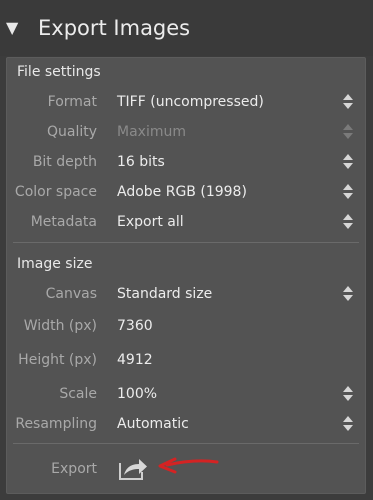 This screenshot has width=373, height=500. I want to click on quality-row: Quality Maximum, so click(186, 132).